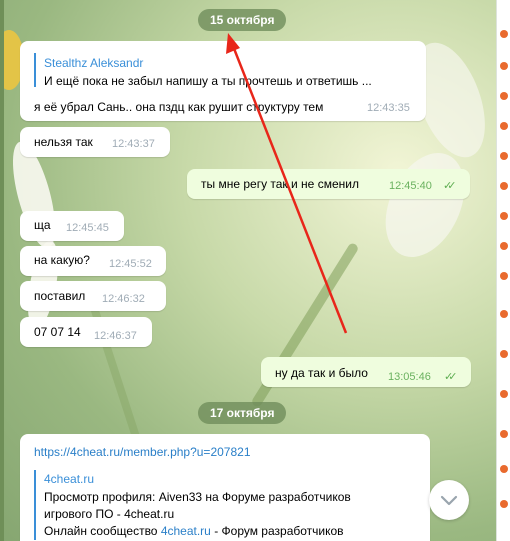 This screenshot has width=510, height=541. What do you see at coordinates (287, 183) in the screenshot?
I see `annotation-arrow` at bounding box center [287, 183].